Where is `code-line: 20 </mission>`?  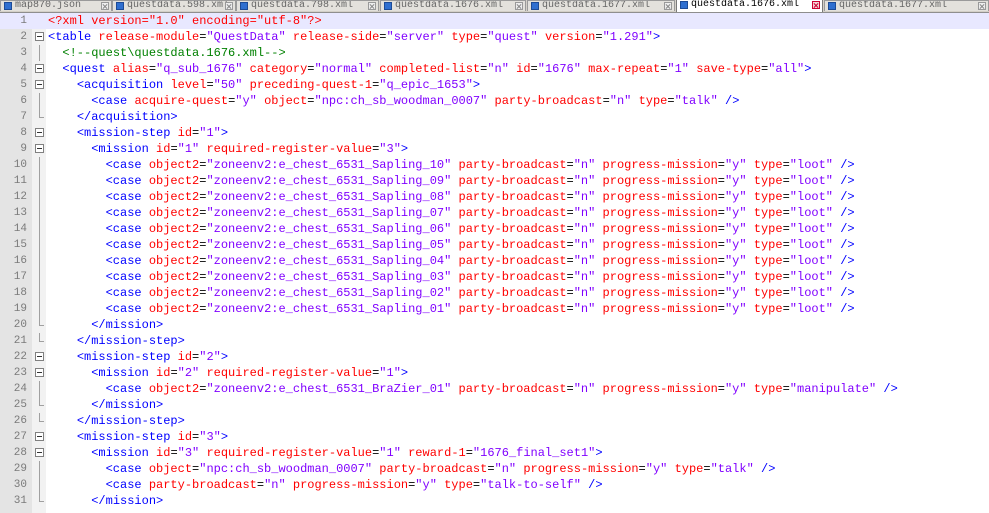
code-line: 20 </mission> is located at coordinates (494, 325).